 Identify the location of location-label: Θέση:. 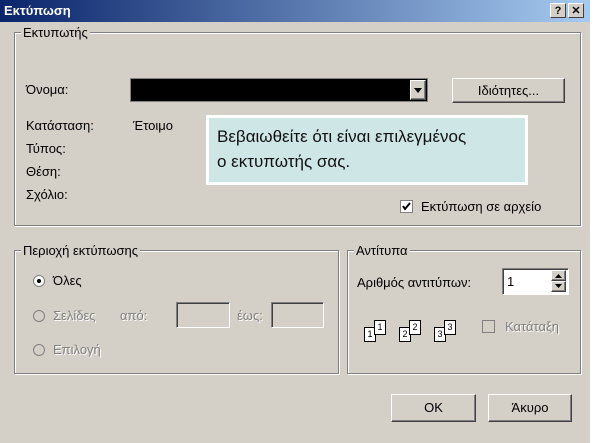
(43, 171).